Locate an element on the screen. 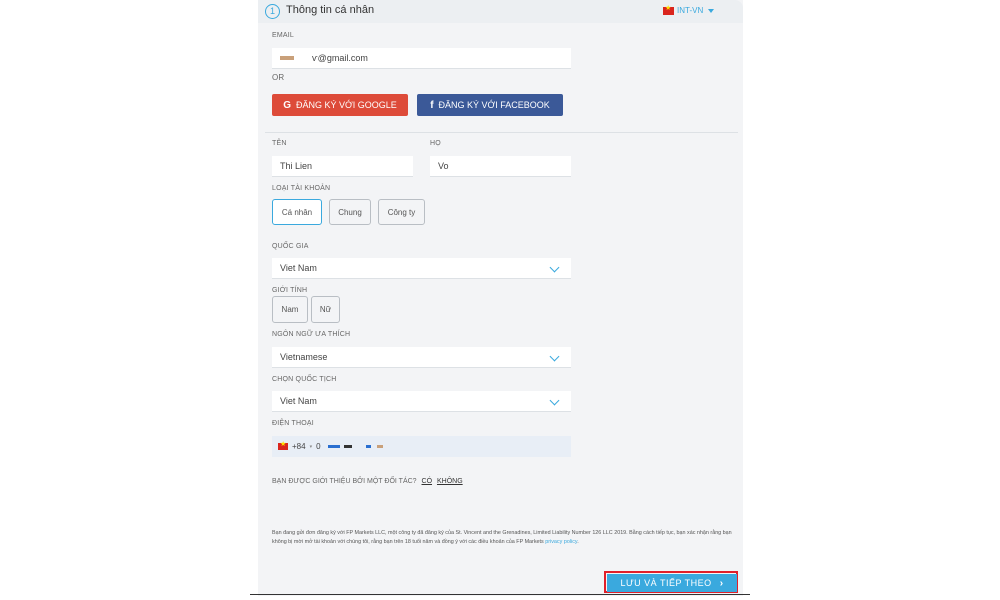 The width and height of the screenshot is (1000, 600). section-divider is located at coordinates (501, 132).